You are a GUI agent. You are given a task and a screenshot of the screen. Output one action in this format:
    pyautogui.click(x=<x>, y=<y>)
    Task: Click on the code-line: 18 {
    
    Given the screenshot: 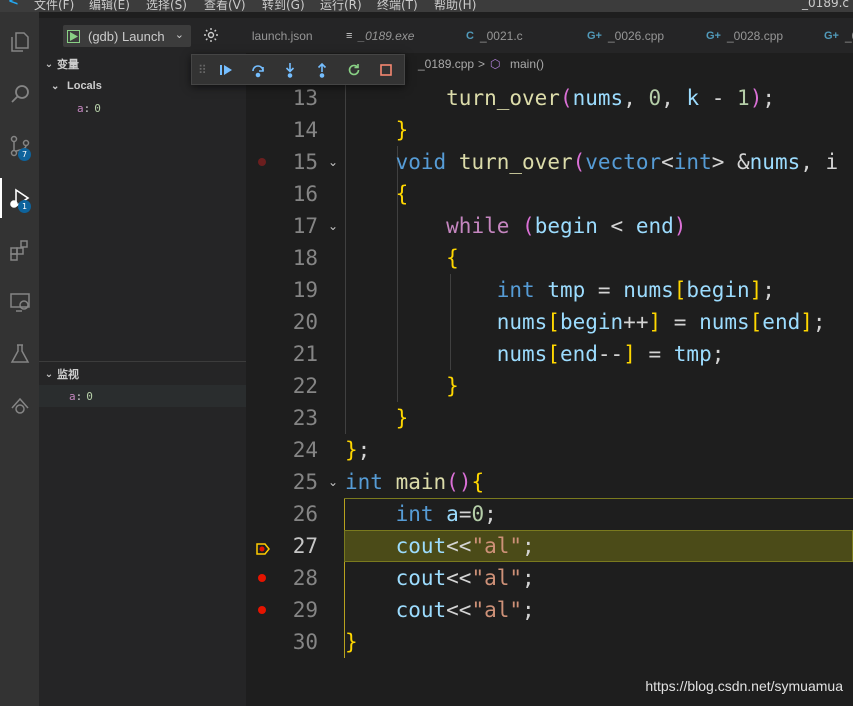 What is the action you would take?
    pyautogui.click(x=549, y=258)
    